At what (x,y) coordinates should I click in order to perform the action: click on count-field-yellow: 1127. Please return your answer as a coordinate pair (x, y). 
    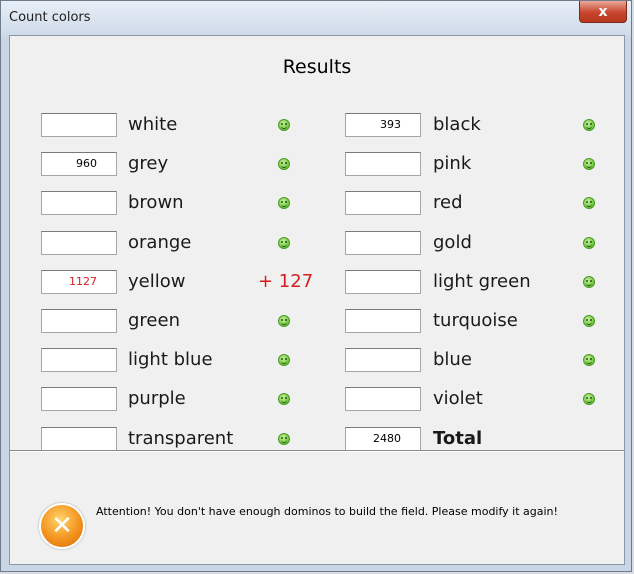
    Looking at the image, I should click on (79, 281).